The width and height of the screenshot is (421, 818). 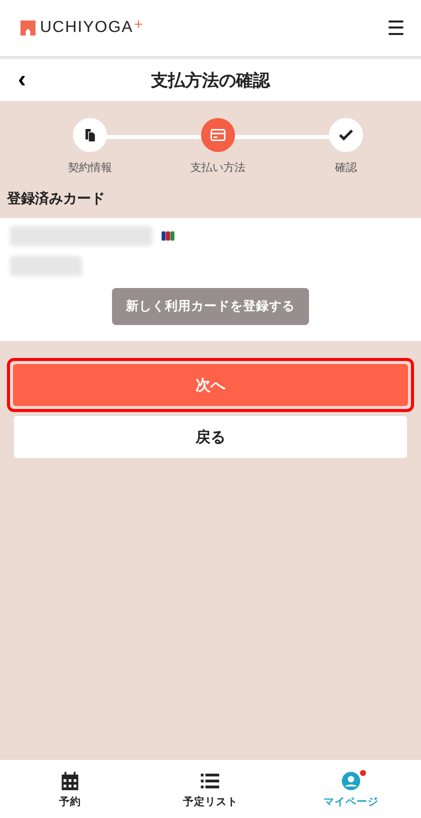 What do you see at coordinates (70, 781) in the screenshot?
I see `calendar-icon` at bounding box center [70, 781].